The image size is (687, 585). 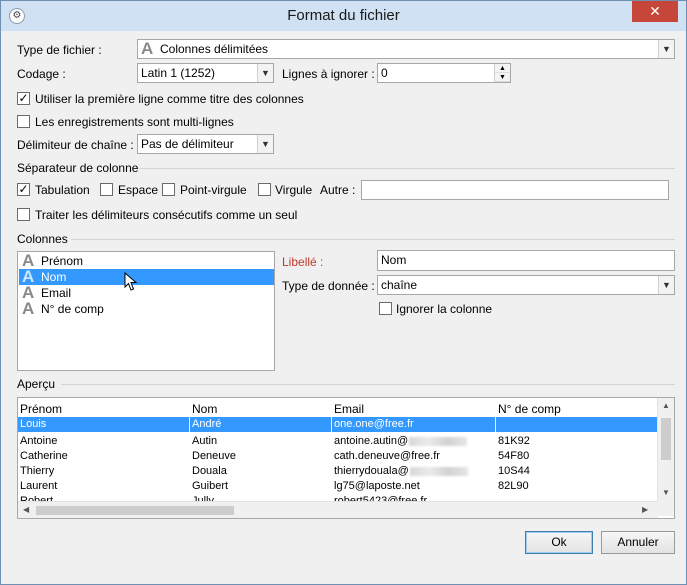 What do you see at coordinates (526, 285) in the screenshot?
I see `data-type-select: chaîne ▼` at bounding box center [526, 285].